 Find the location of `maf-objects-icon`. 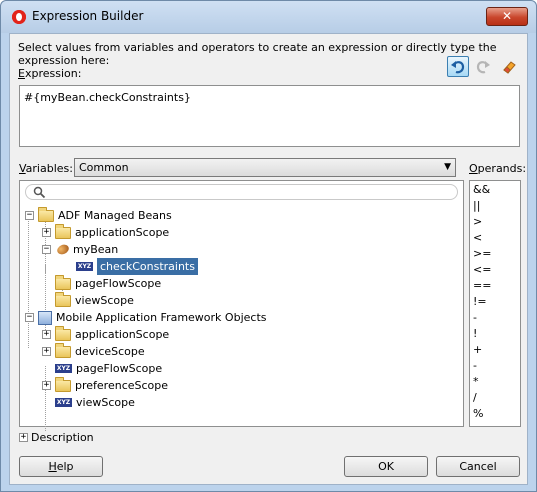

maf-objects-icon is located at coordinates (45, 317).